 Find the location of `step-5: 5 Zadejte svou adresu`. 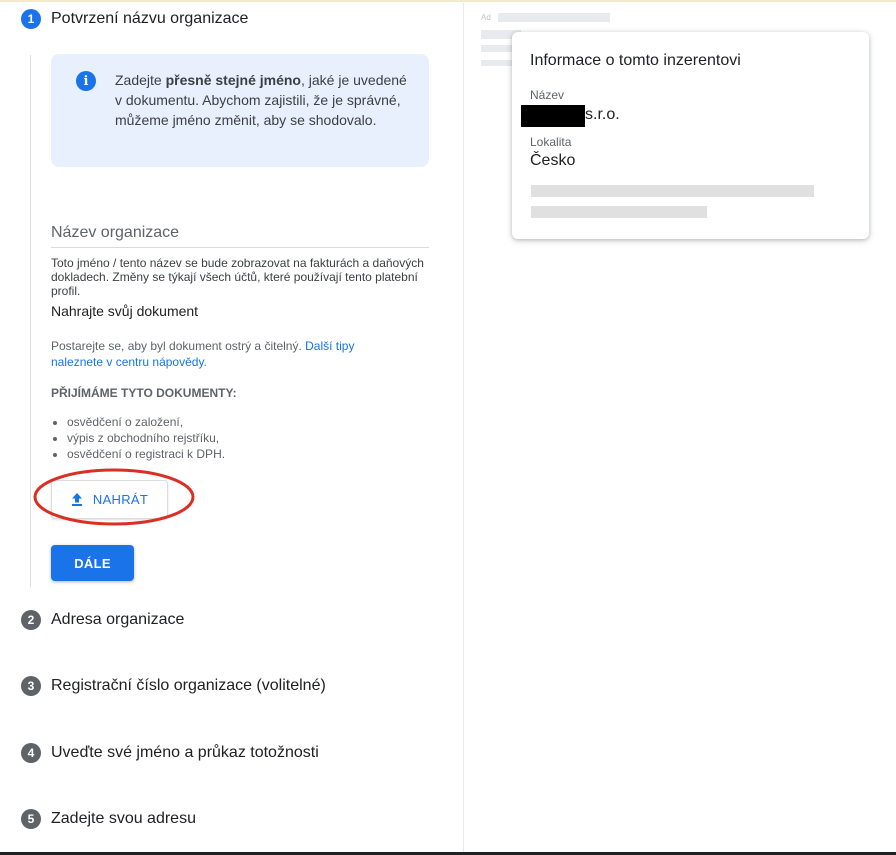

step-5: 5 Zadejte svou adresu is located at coordinates (108, 819).